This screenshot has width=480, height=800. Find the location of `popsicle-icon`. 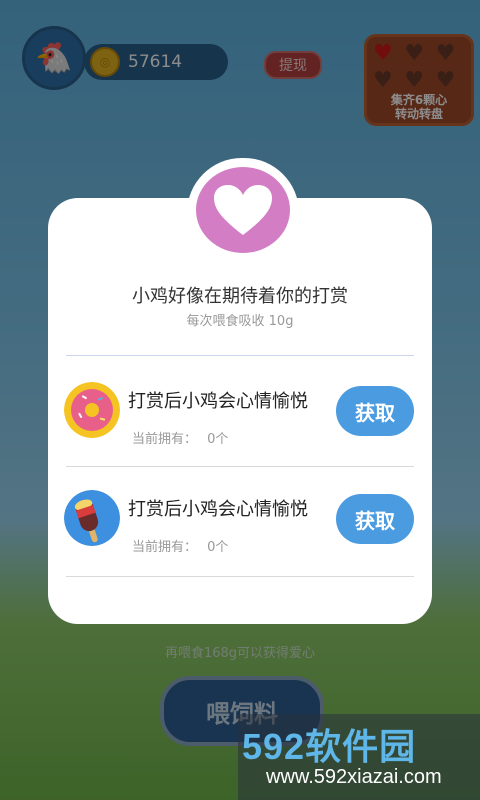

popsicle-icon is located at coordinates (92, 518).